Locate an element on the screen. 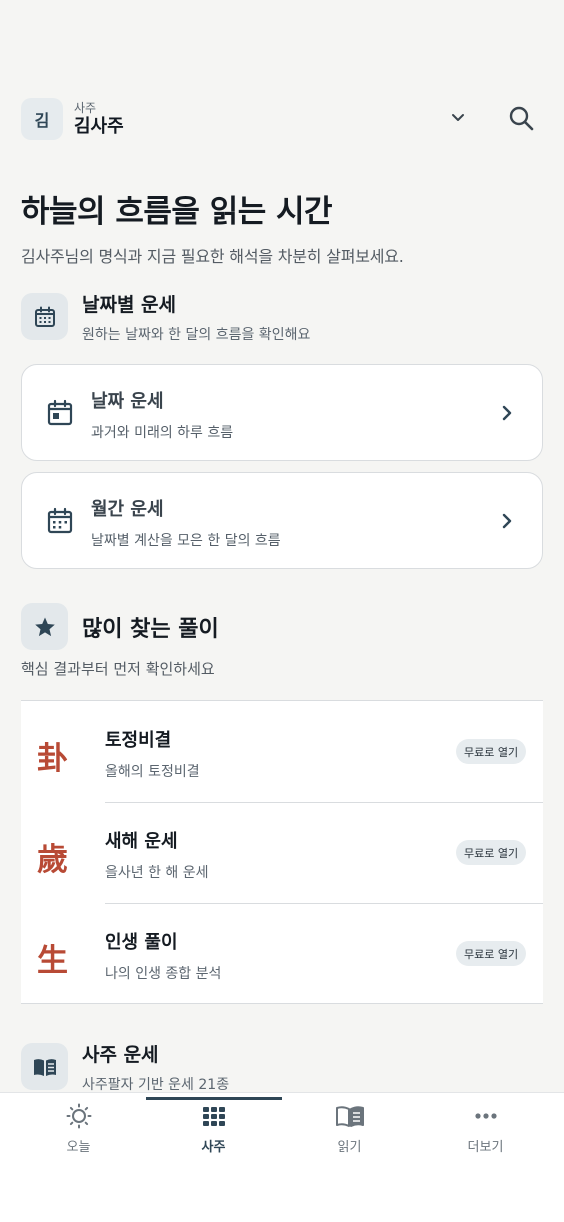  hanja-symbol: 生 is located at coordinates (52, 961).